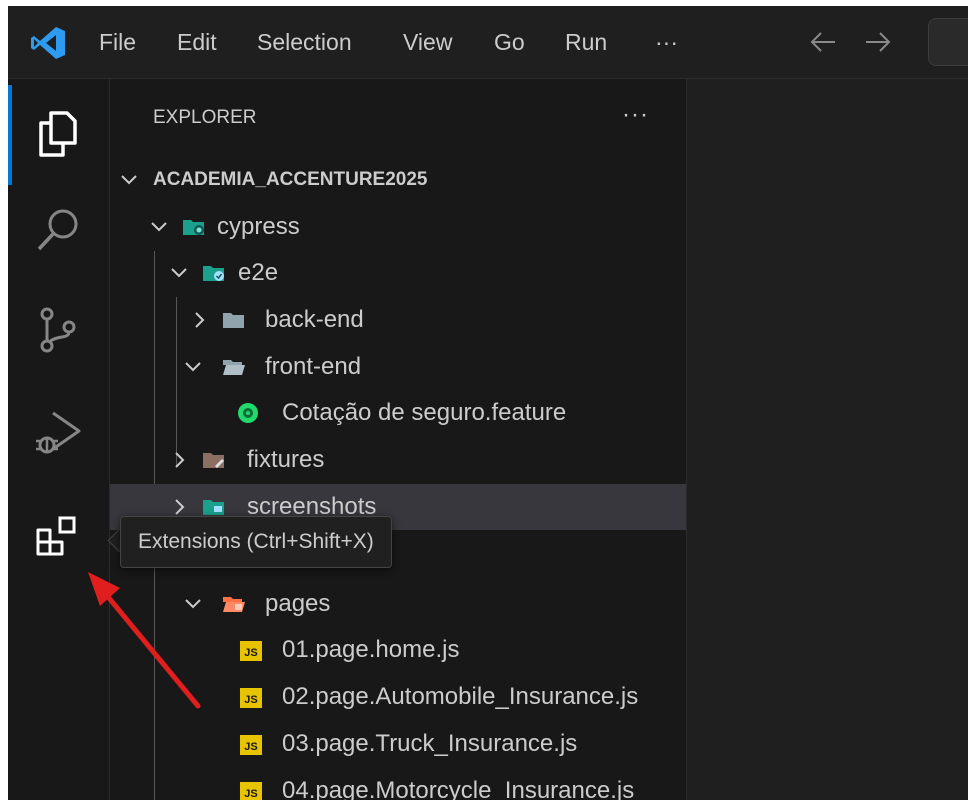 The image size is (968, 800). I want to click on menu-edit: Edit, so click(197, 42).